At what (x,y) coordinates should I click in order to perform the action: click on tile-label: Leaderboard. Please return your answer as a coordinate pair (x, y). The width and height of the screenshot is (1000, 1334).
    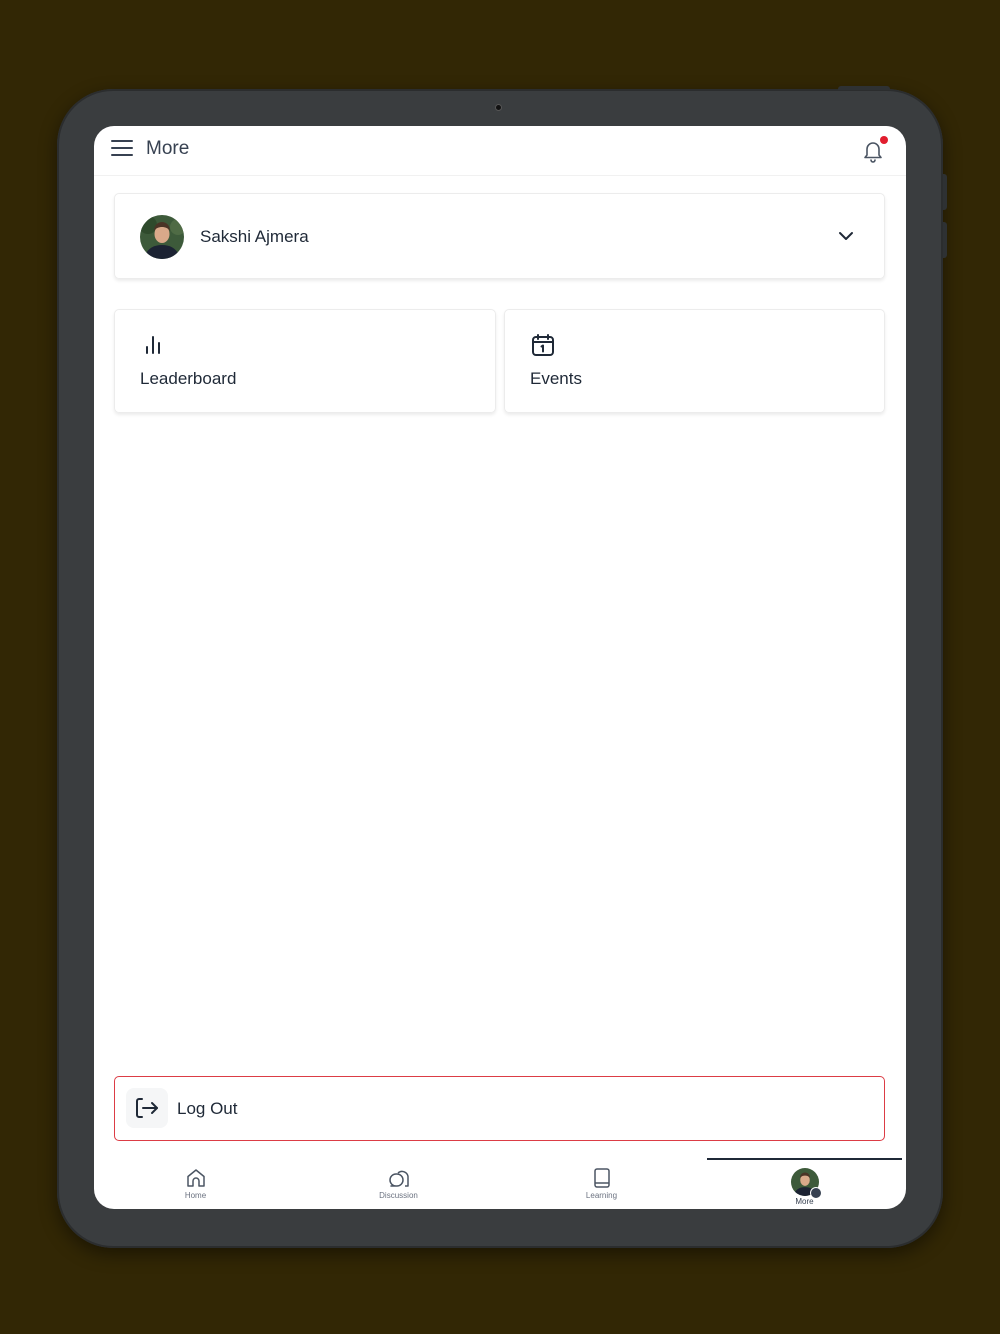
    Looking at the image, I should click on (188, 378).